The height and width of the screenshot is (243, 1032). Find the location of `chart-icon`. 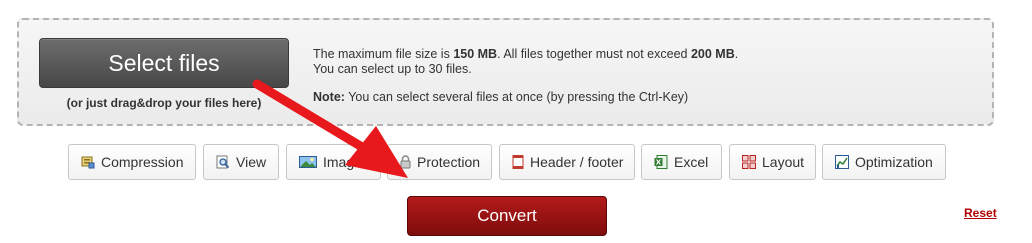

chart-icon is located at coordinates (842, 162).